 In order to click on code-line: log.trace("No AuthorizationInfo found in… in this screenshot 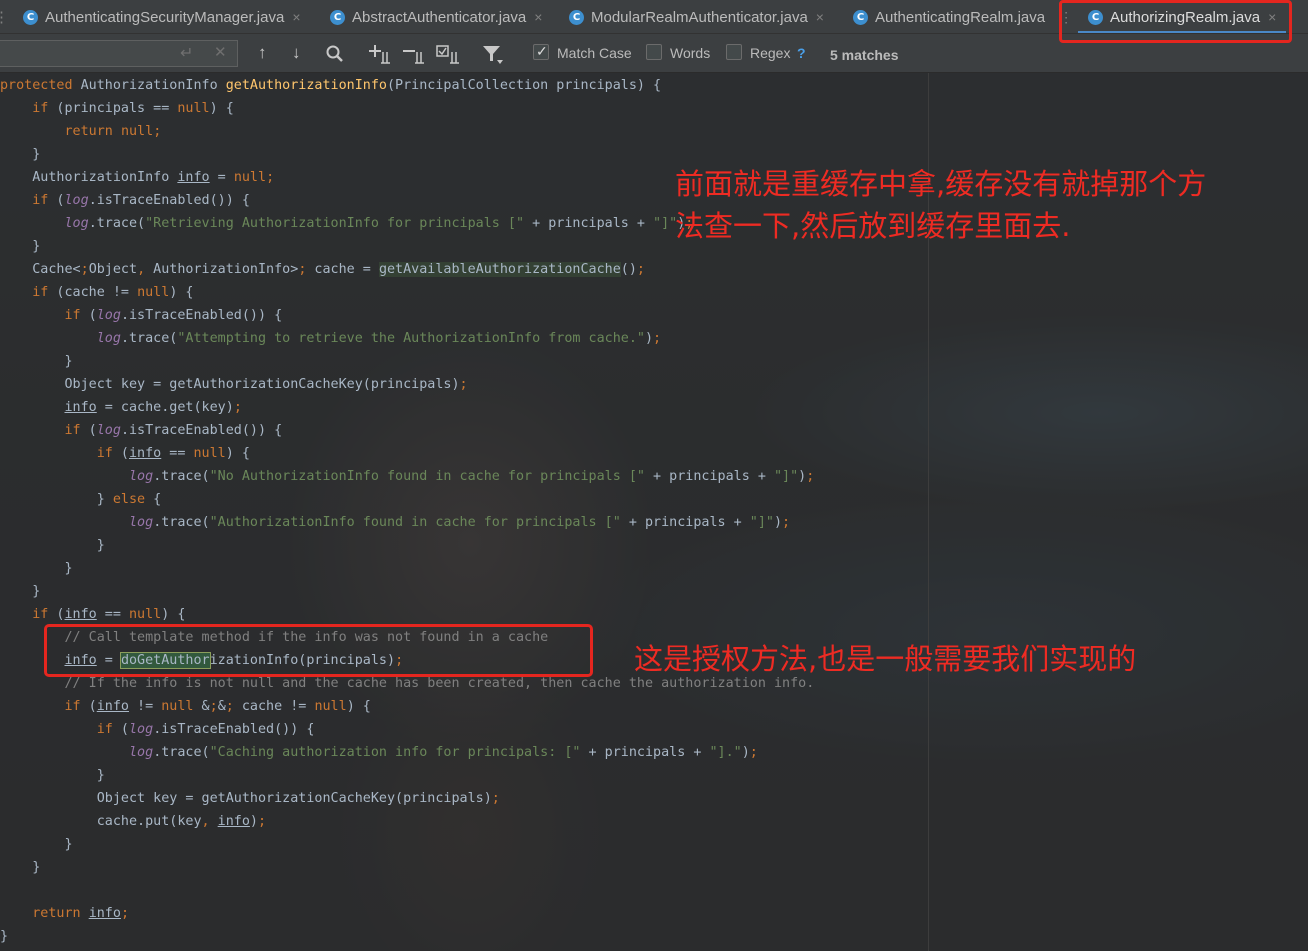, I will do `click(407, 476)`.